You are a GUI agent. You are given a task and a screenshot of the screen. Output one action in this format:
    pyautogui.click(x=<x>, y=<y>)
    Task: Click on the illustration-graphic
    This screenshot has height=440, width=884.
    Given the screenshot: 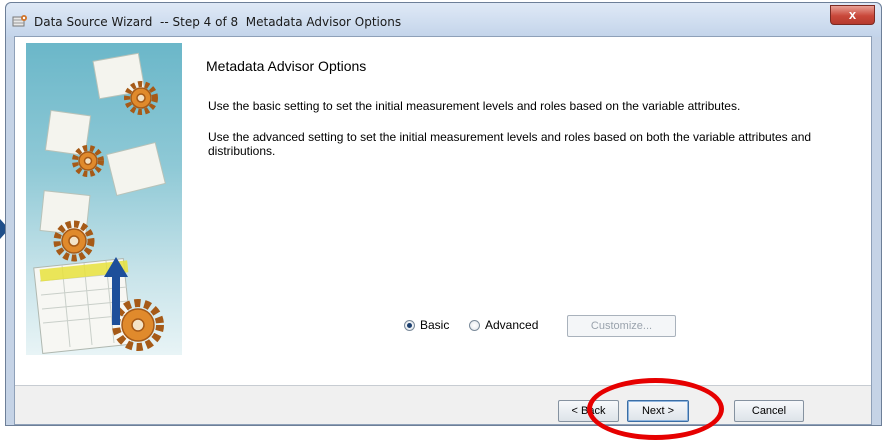 What is the action you would take?
    pyautogui.click(x=99, y=203)
    